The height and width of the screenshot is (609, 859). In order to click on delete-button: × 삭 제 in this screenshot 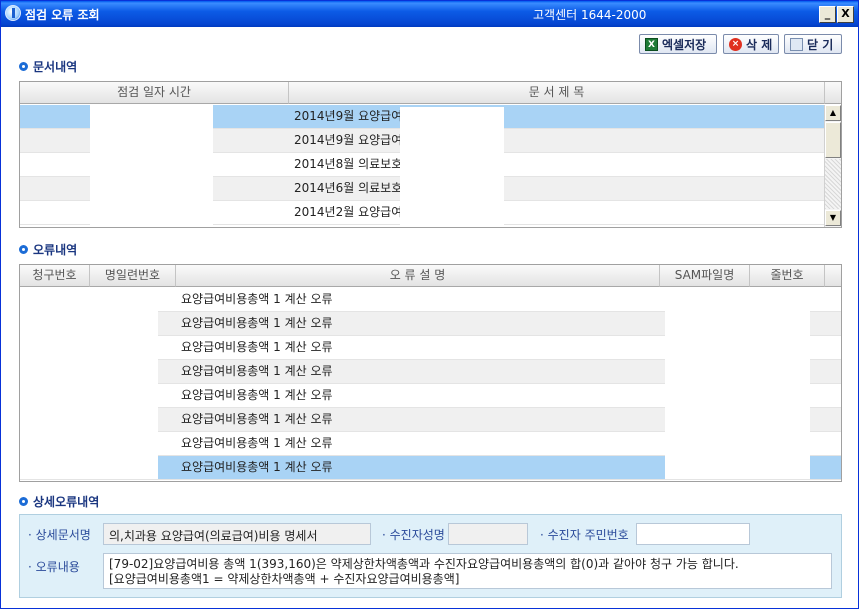, I will do `click(751, 44)`.